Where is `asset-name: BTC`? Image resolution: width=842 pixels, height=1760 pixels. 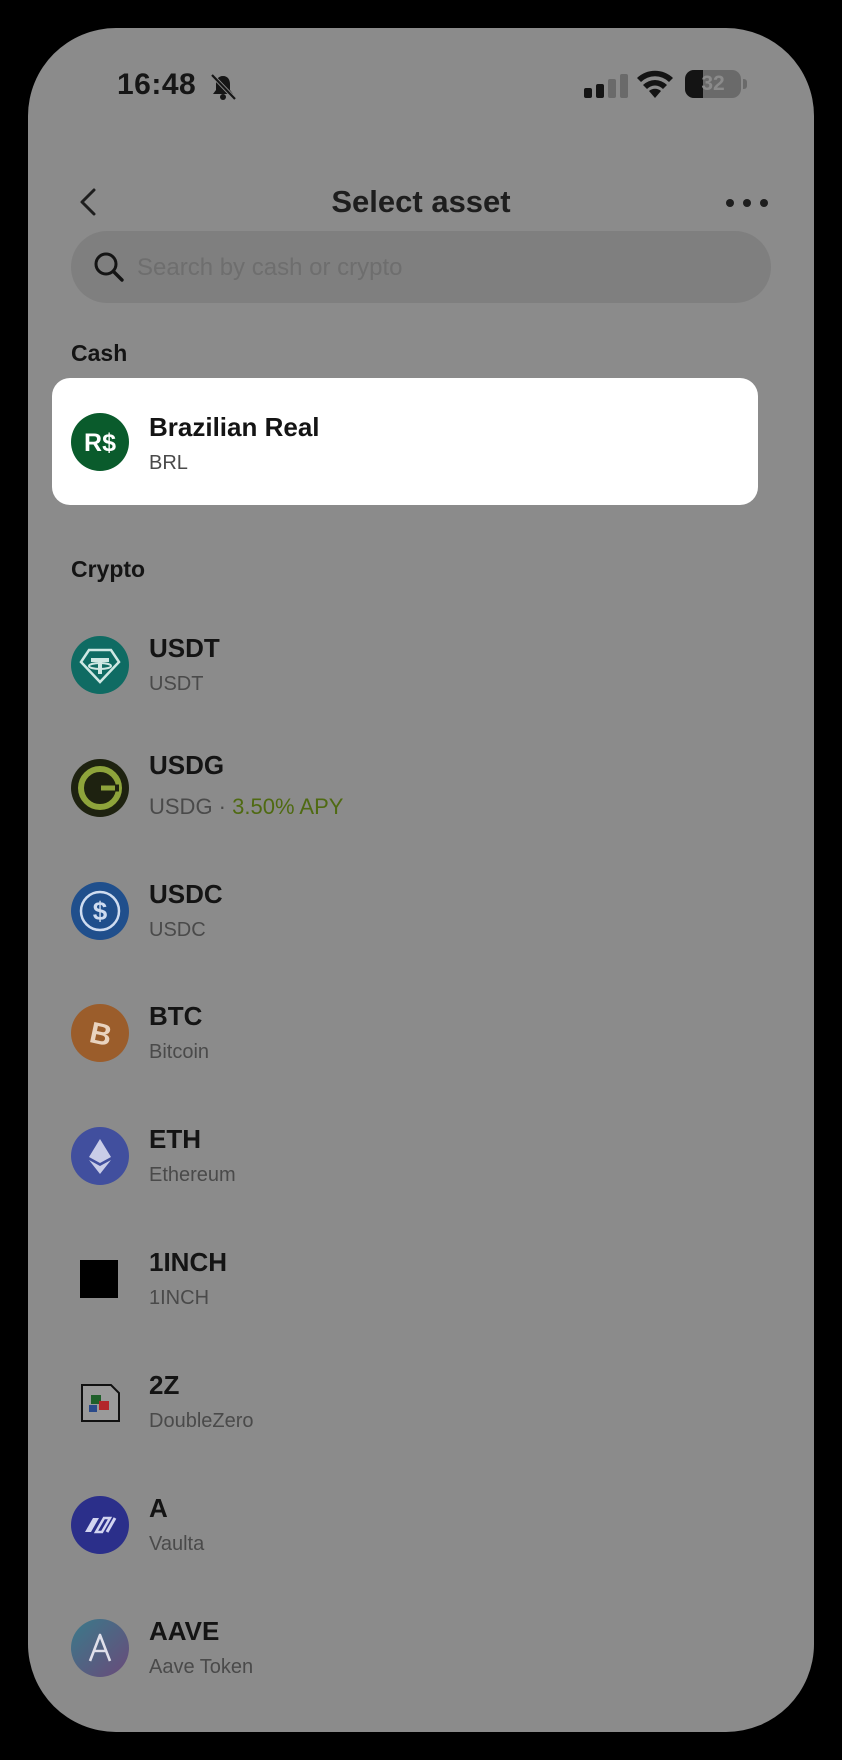 asset-name: BTC is located at coordinates (176, 1016).